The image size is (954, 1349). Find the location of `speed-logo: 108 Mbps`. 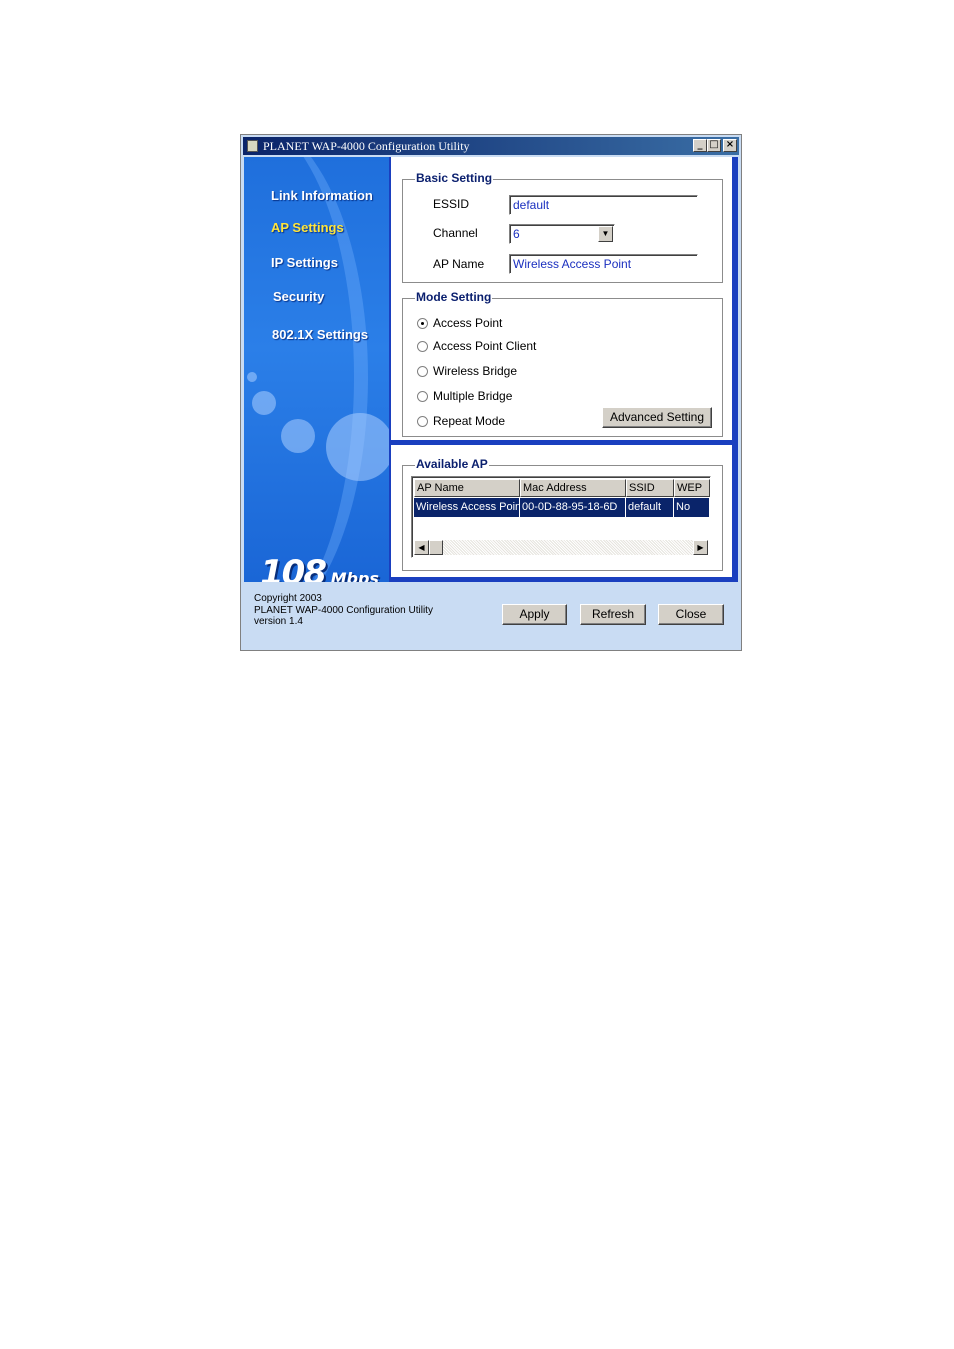

speed-logo: 108 Mbps is located at coordinates (319, 567).